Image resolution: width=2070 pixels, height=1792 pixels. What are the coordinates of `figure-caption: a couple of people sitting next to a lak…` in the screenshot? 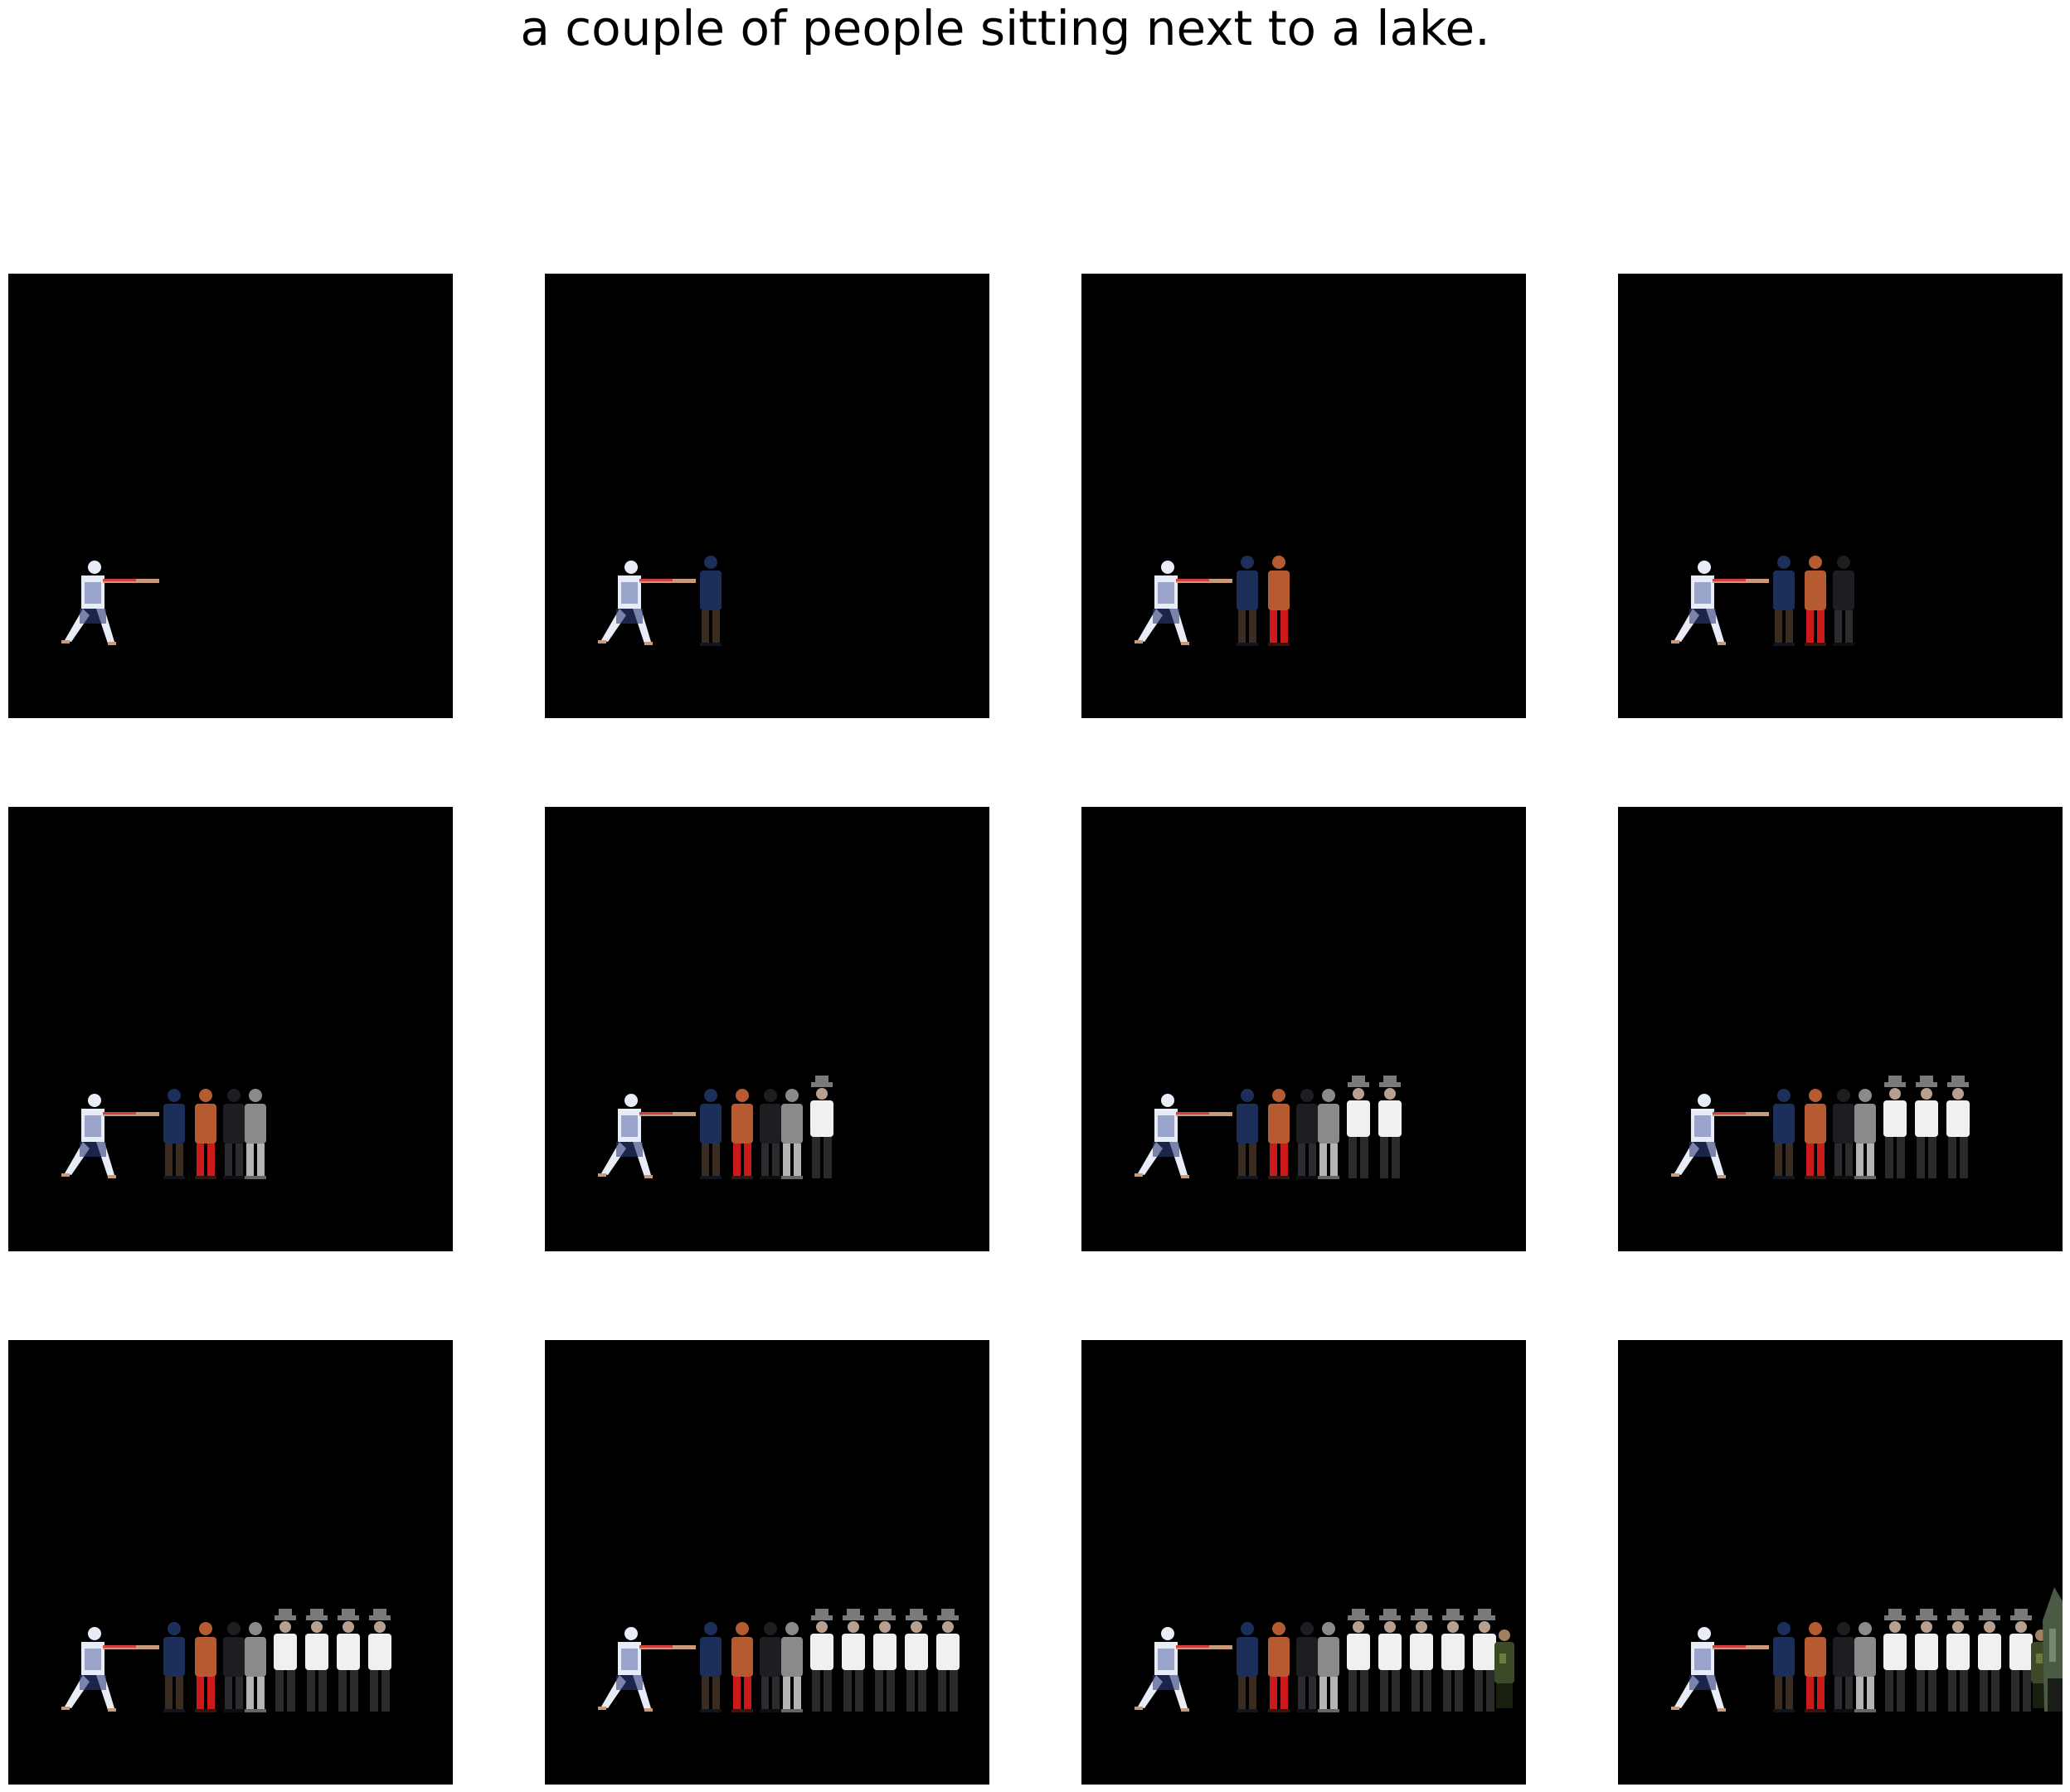 It's located at (1005, 28).